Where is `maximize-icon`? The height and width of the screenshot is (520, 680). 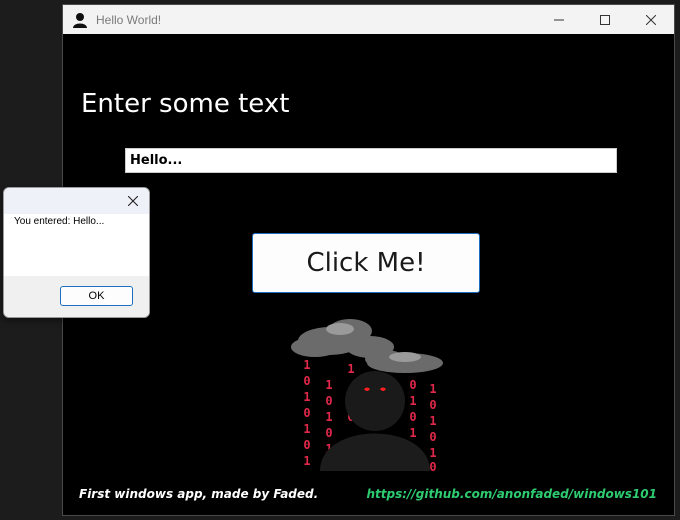
maximize-icon is located at coordinates (605, 19).